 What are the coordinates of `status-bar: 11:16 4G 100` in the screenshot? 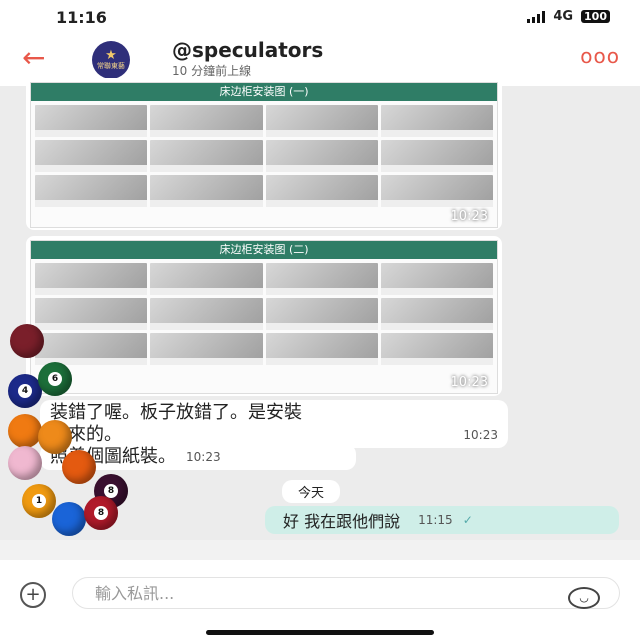 It's located at (320, 18).